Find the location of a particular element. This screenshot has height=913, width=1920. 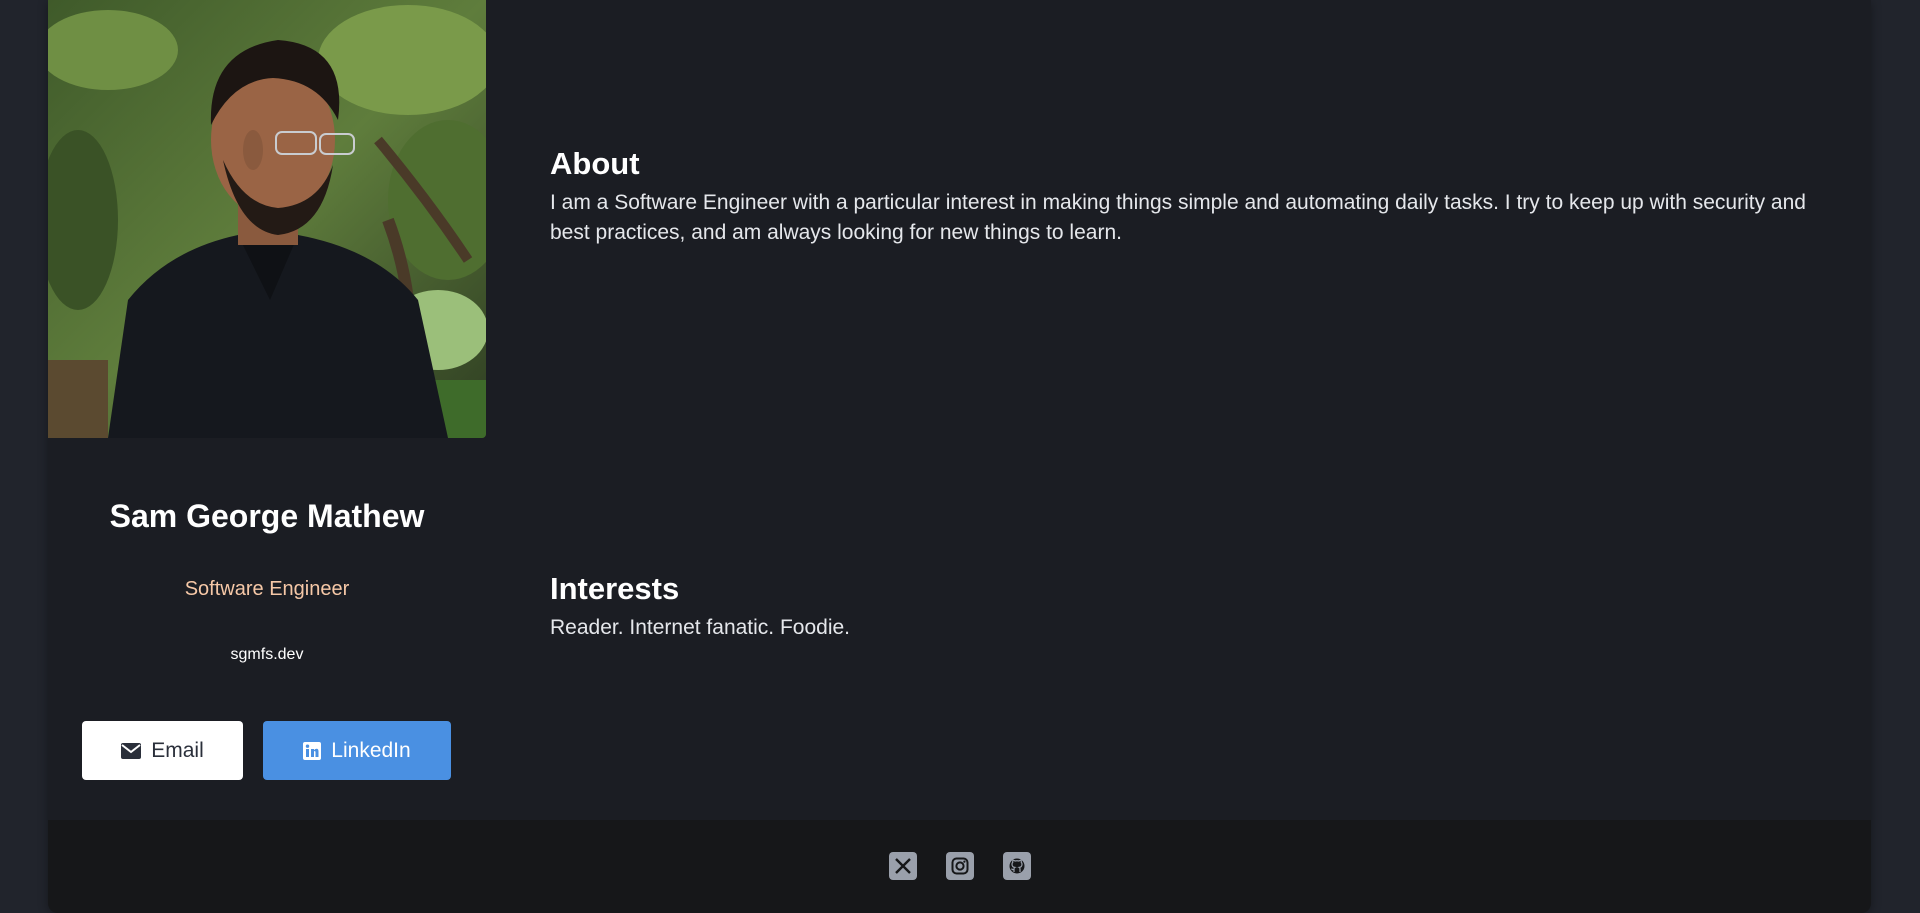

profile-photo-image is located at coordinates (267, 219).